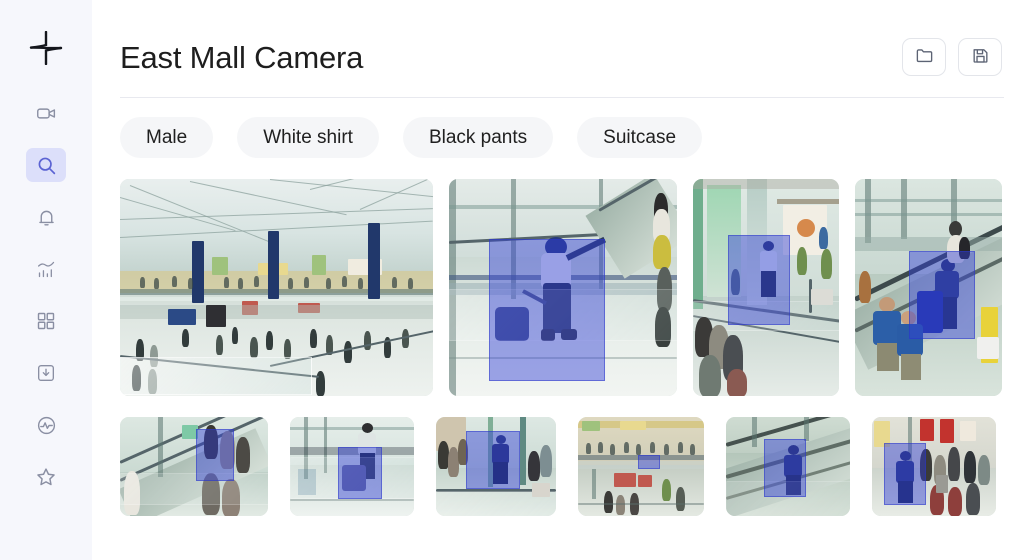  I want to click on result-thumb-corridor-walker, so click(496, 466).